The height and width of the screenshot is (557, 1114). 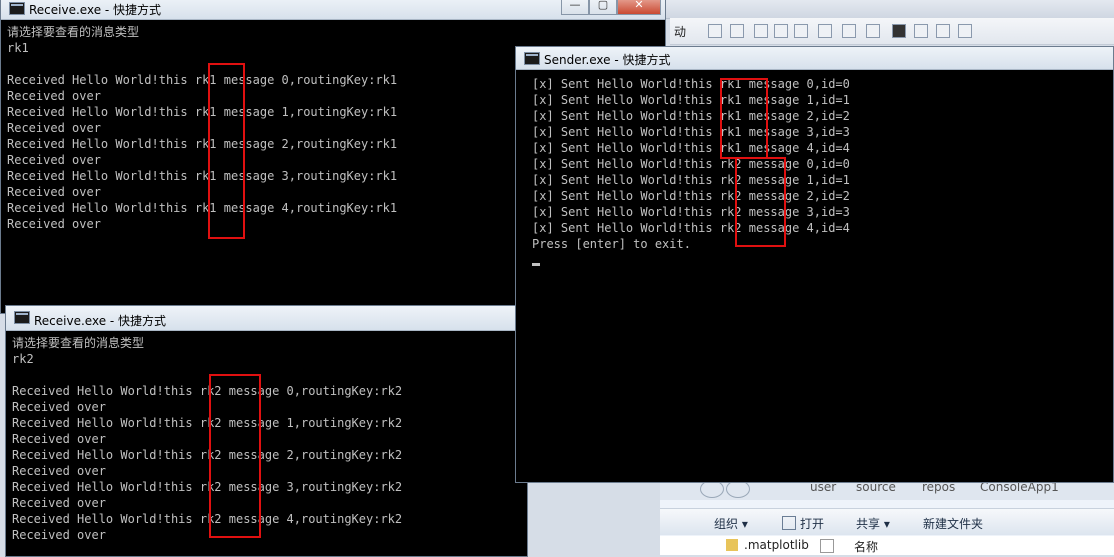 I want to click on window-controls: — ▢ ✕, so click(x=611, y=7).